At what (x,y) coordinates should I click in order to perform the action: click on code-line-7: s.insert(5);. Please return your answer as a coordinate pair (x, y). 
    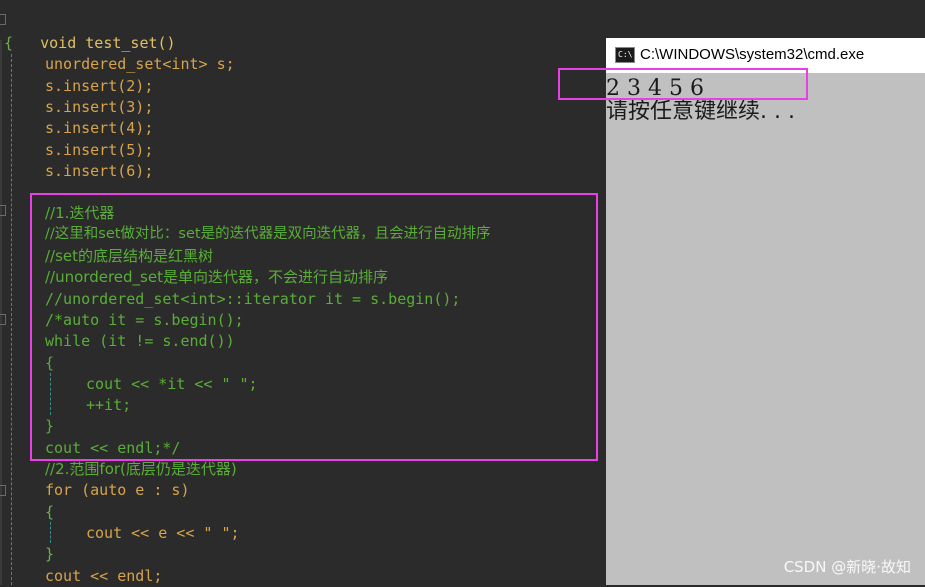
    Looking at the image, I should click on (99, 150).